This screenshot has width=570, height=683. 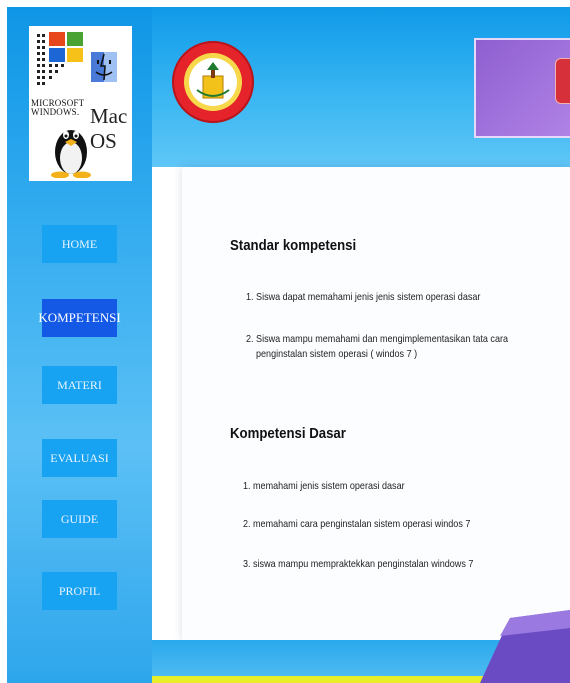 What do you see at coordinates (79, 385) in the screenshot?
I see `nav-materi-button: MATERI` at bounding box center [79, 385].